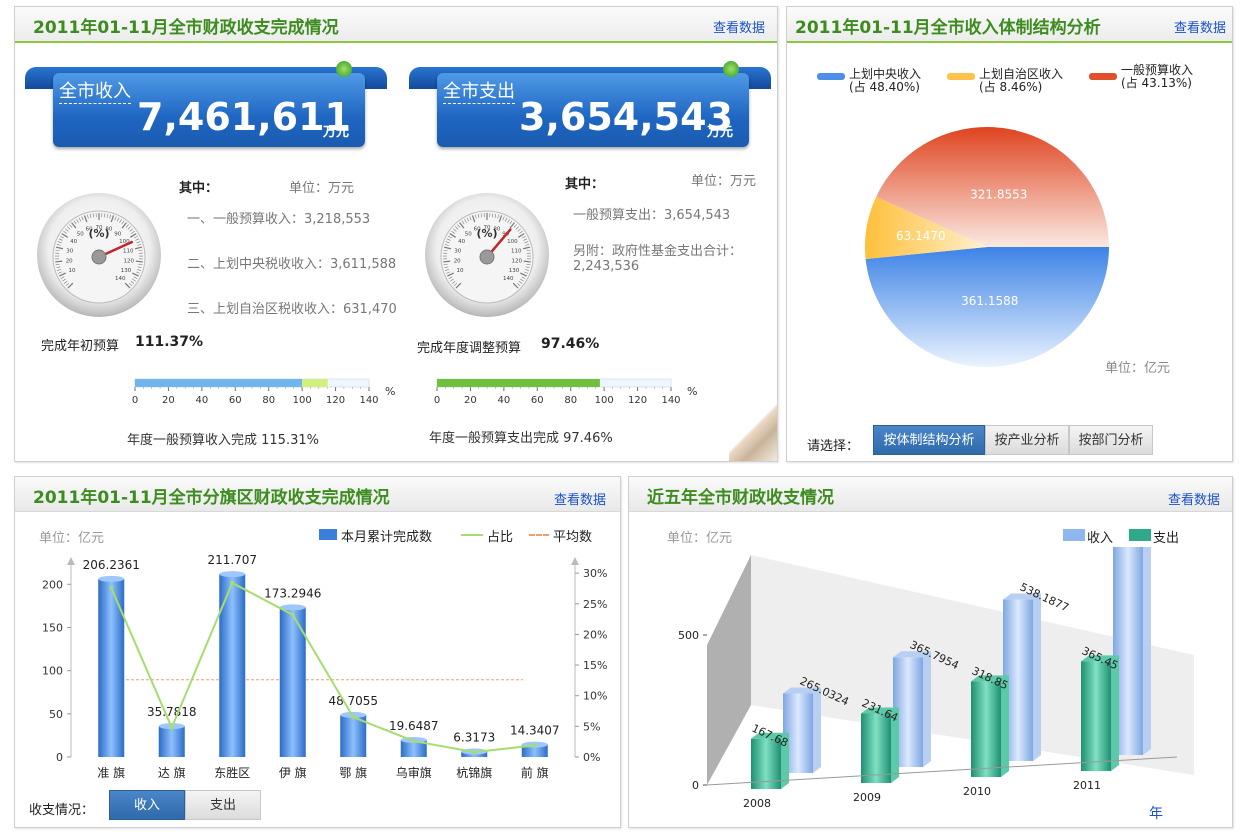 The image size is (1245, 838). What do you see at coordinates (469, 348) in the screenshot?
I see `right-completion-label: 完成年度调整预算` at bounding box center [469, 348].